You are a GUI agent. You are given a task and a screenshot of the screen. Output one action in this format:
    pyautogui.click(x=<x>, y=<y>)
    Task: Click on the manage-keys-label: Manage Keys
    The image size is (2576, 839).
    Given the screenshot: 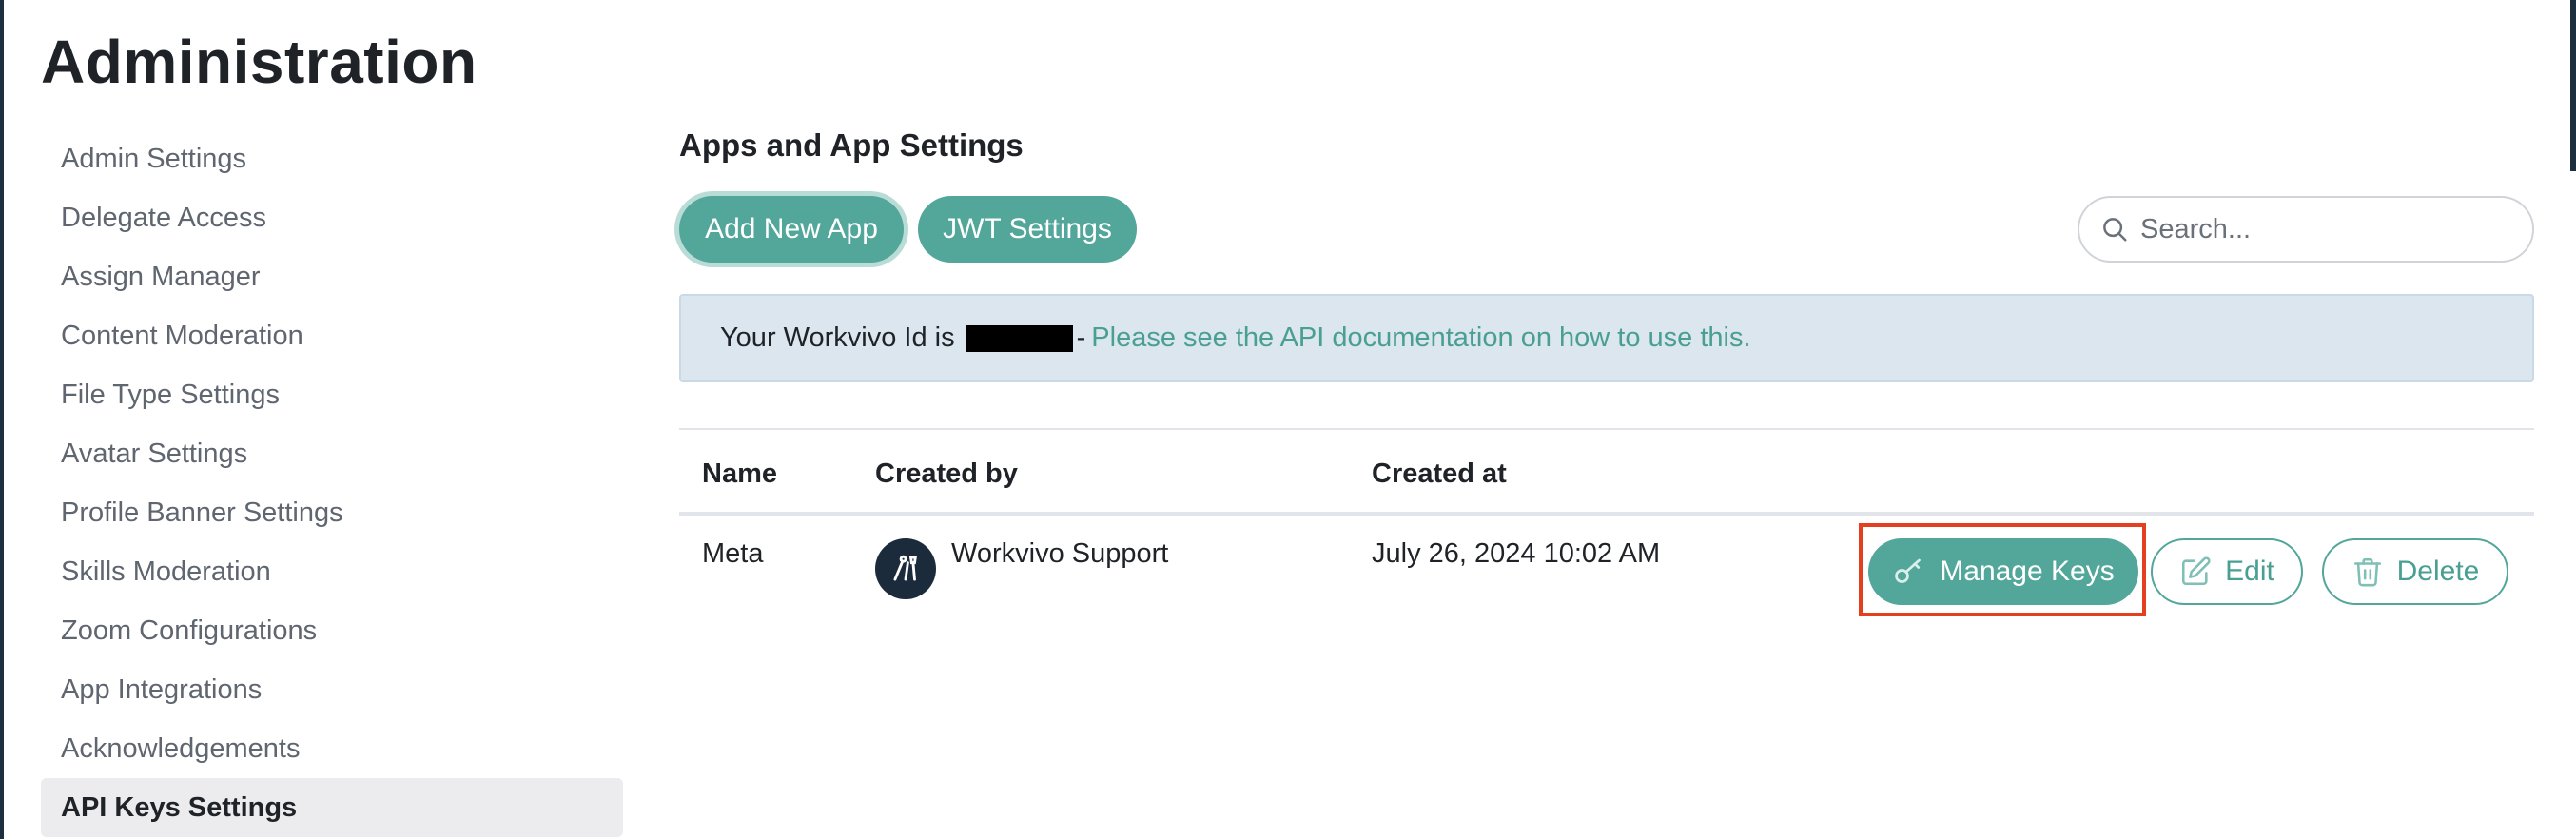 What is the action you would take?
    pyautogui.click(x=2028, y=572)
    